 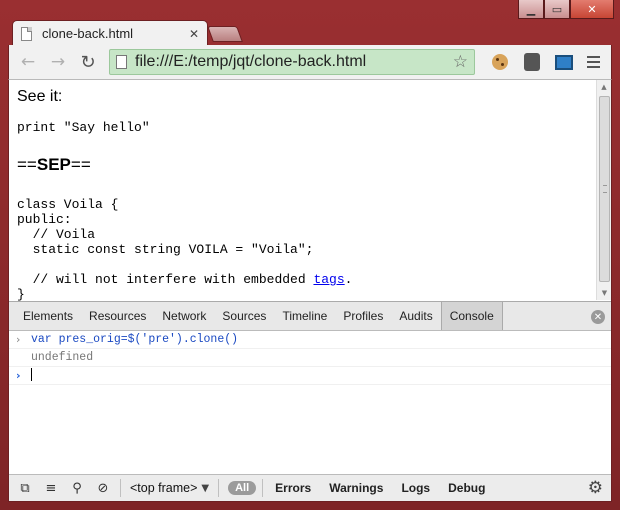 I want to click on filter-logs-button: Logs, so click(x=415, y=488).